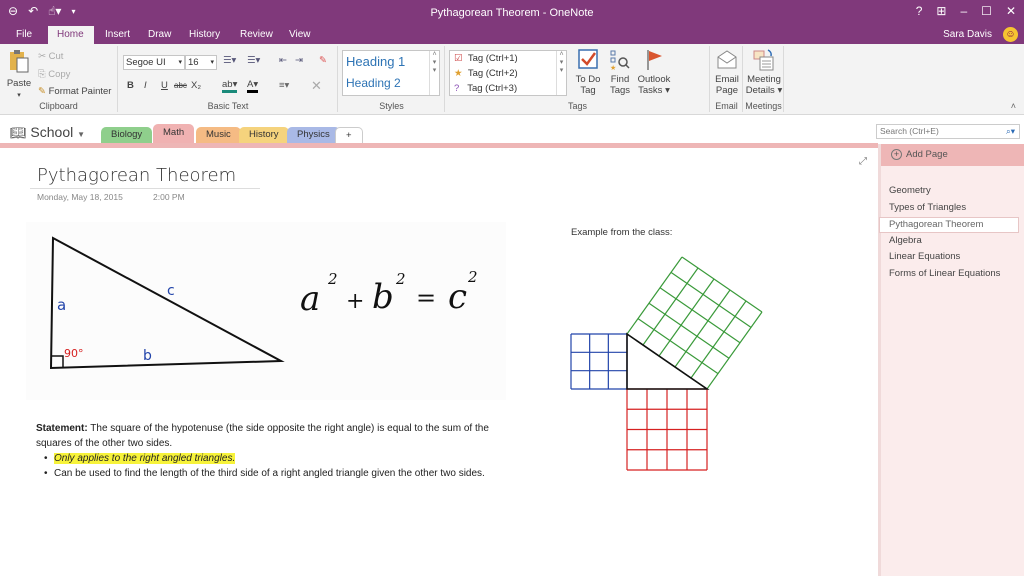 This screenshot has width=1024, height=576. What do you see at coordinates (145, 85) in the screenshot?
I see `italic-button: I` at bounding box center [145, 85].